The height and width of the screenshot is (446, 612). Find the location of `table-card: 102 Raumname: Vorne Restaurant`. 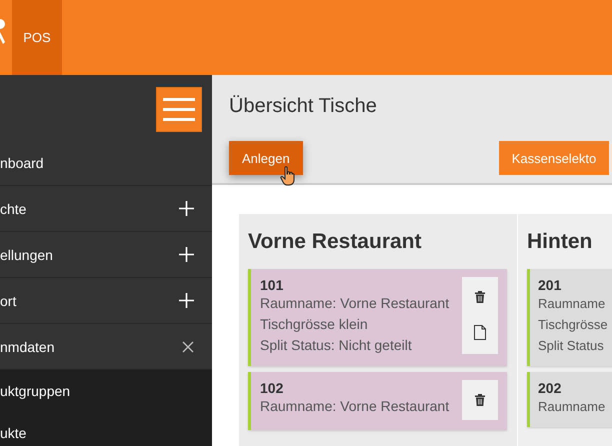

table-card: 102 Raumname: Vorne Restaurant is located at coordinates (377, 401).